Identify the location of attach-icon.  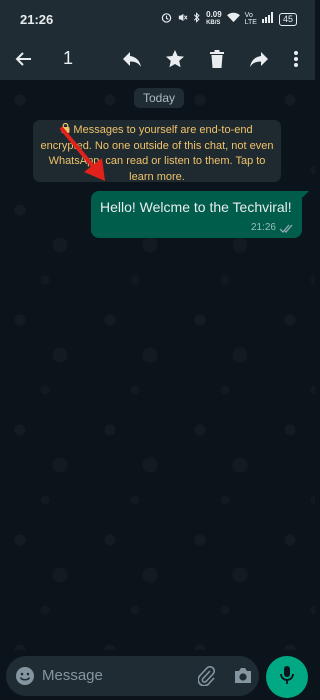
(207, 676).